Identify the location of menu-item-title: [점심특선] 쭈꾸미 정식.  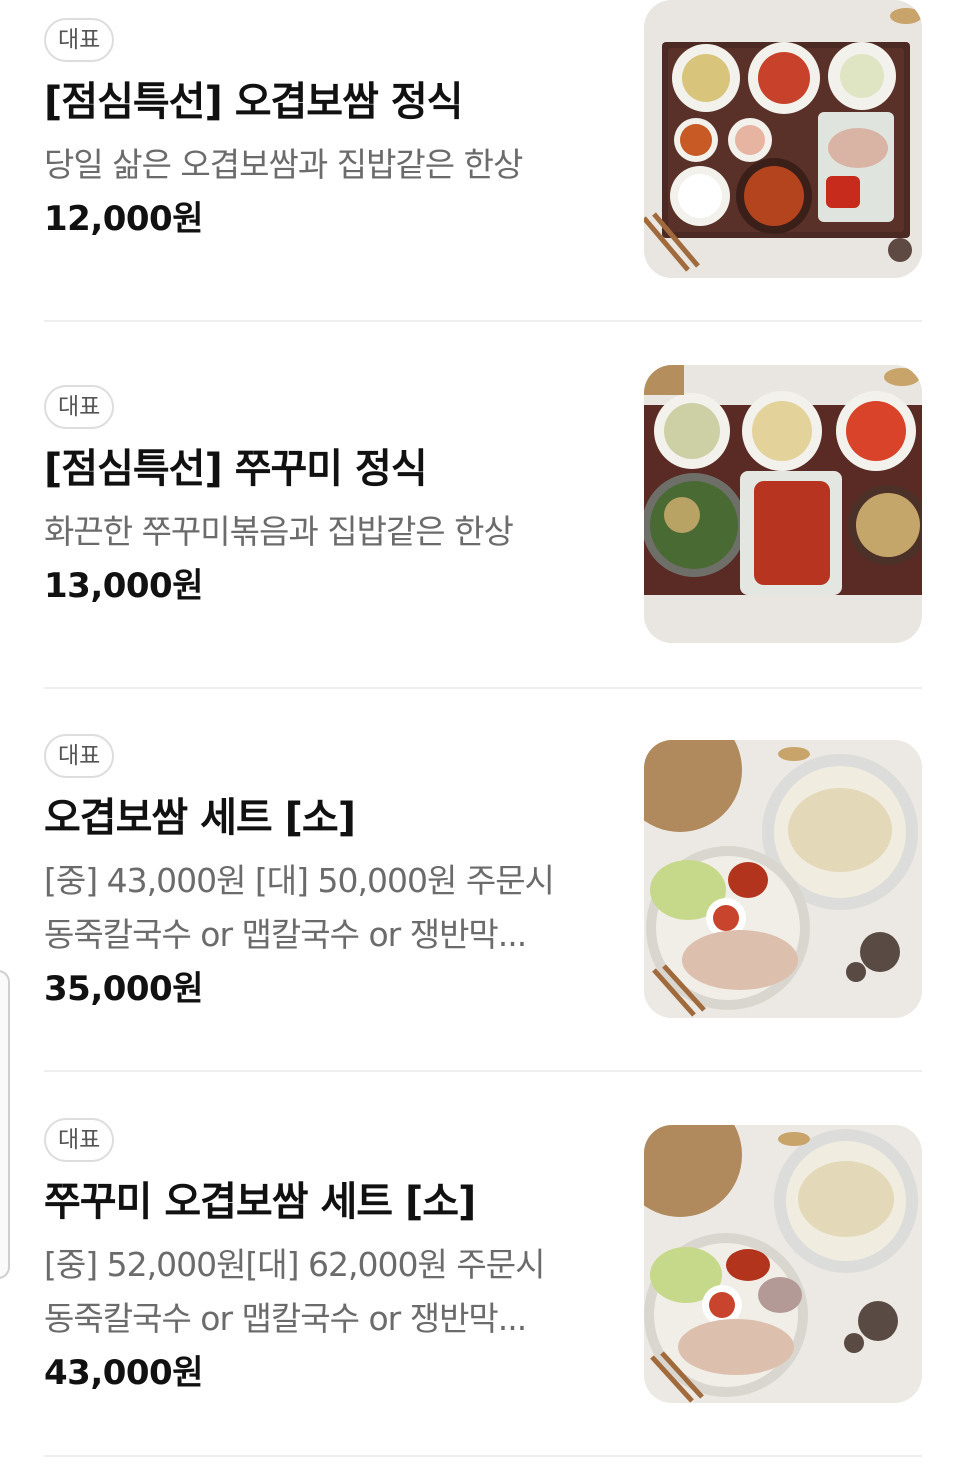
(236, 469).